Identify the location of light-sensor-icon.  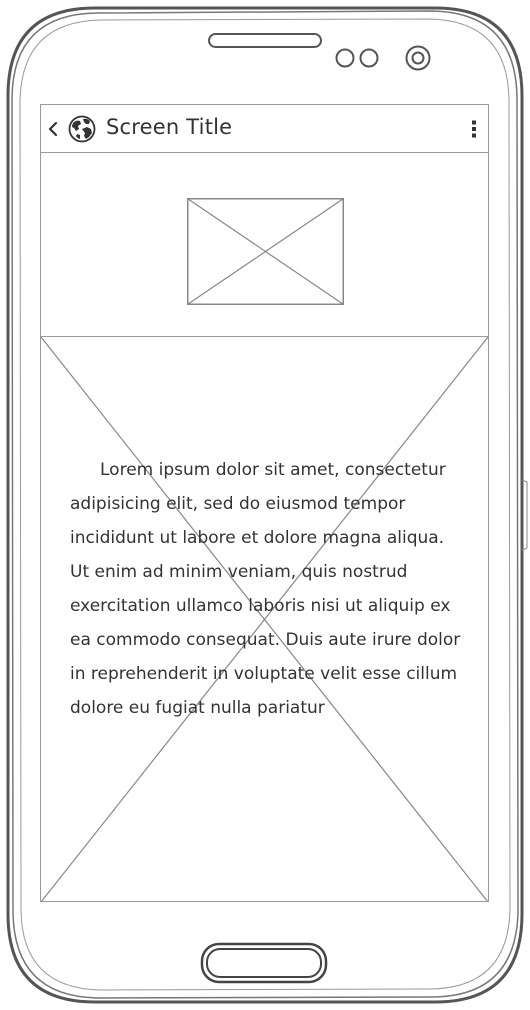
(369, 58).